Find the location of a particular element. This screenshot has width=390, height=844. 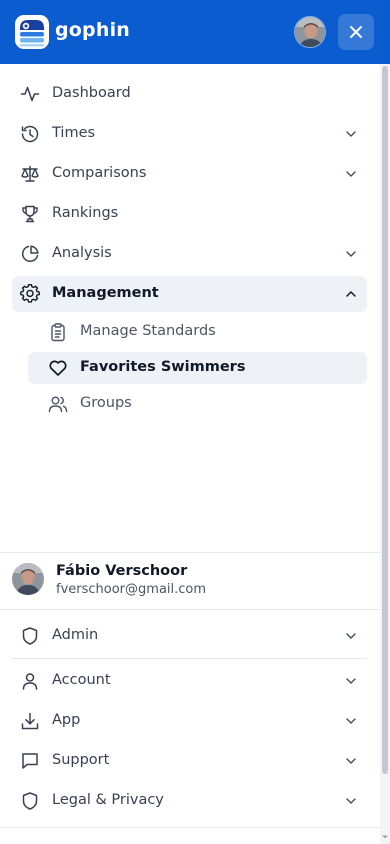

nav-subitem-favorites-swimmers: Favorites Swimmers is located at coordinates (197, 368).